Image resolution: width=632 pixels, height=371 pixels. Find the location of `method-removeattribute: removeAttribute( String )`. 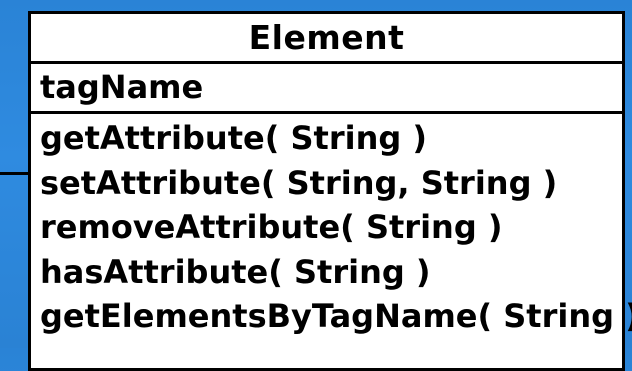

method-removeattribute: removeAttribute( String ) is located at coordinates (271, 227).